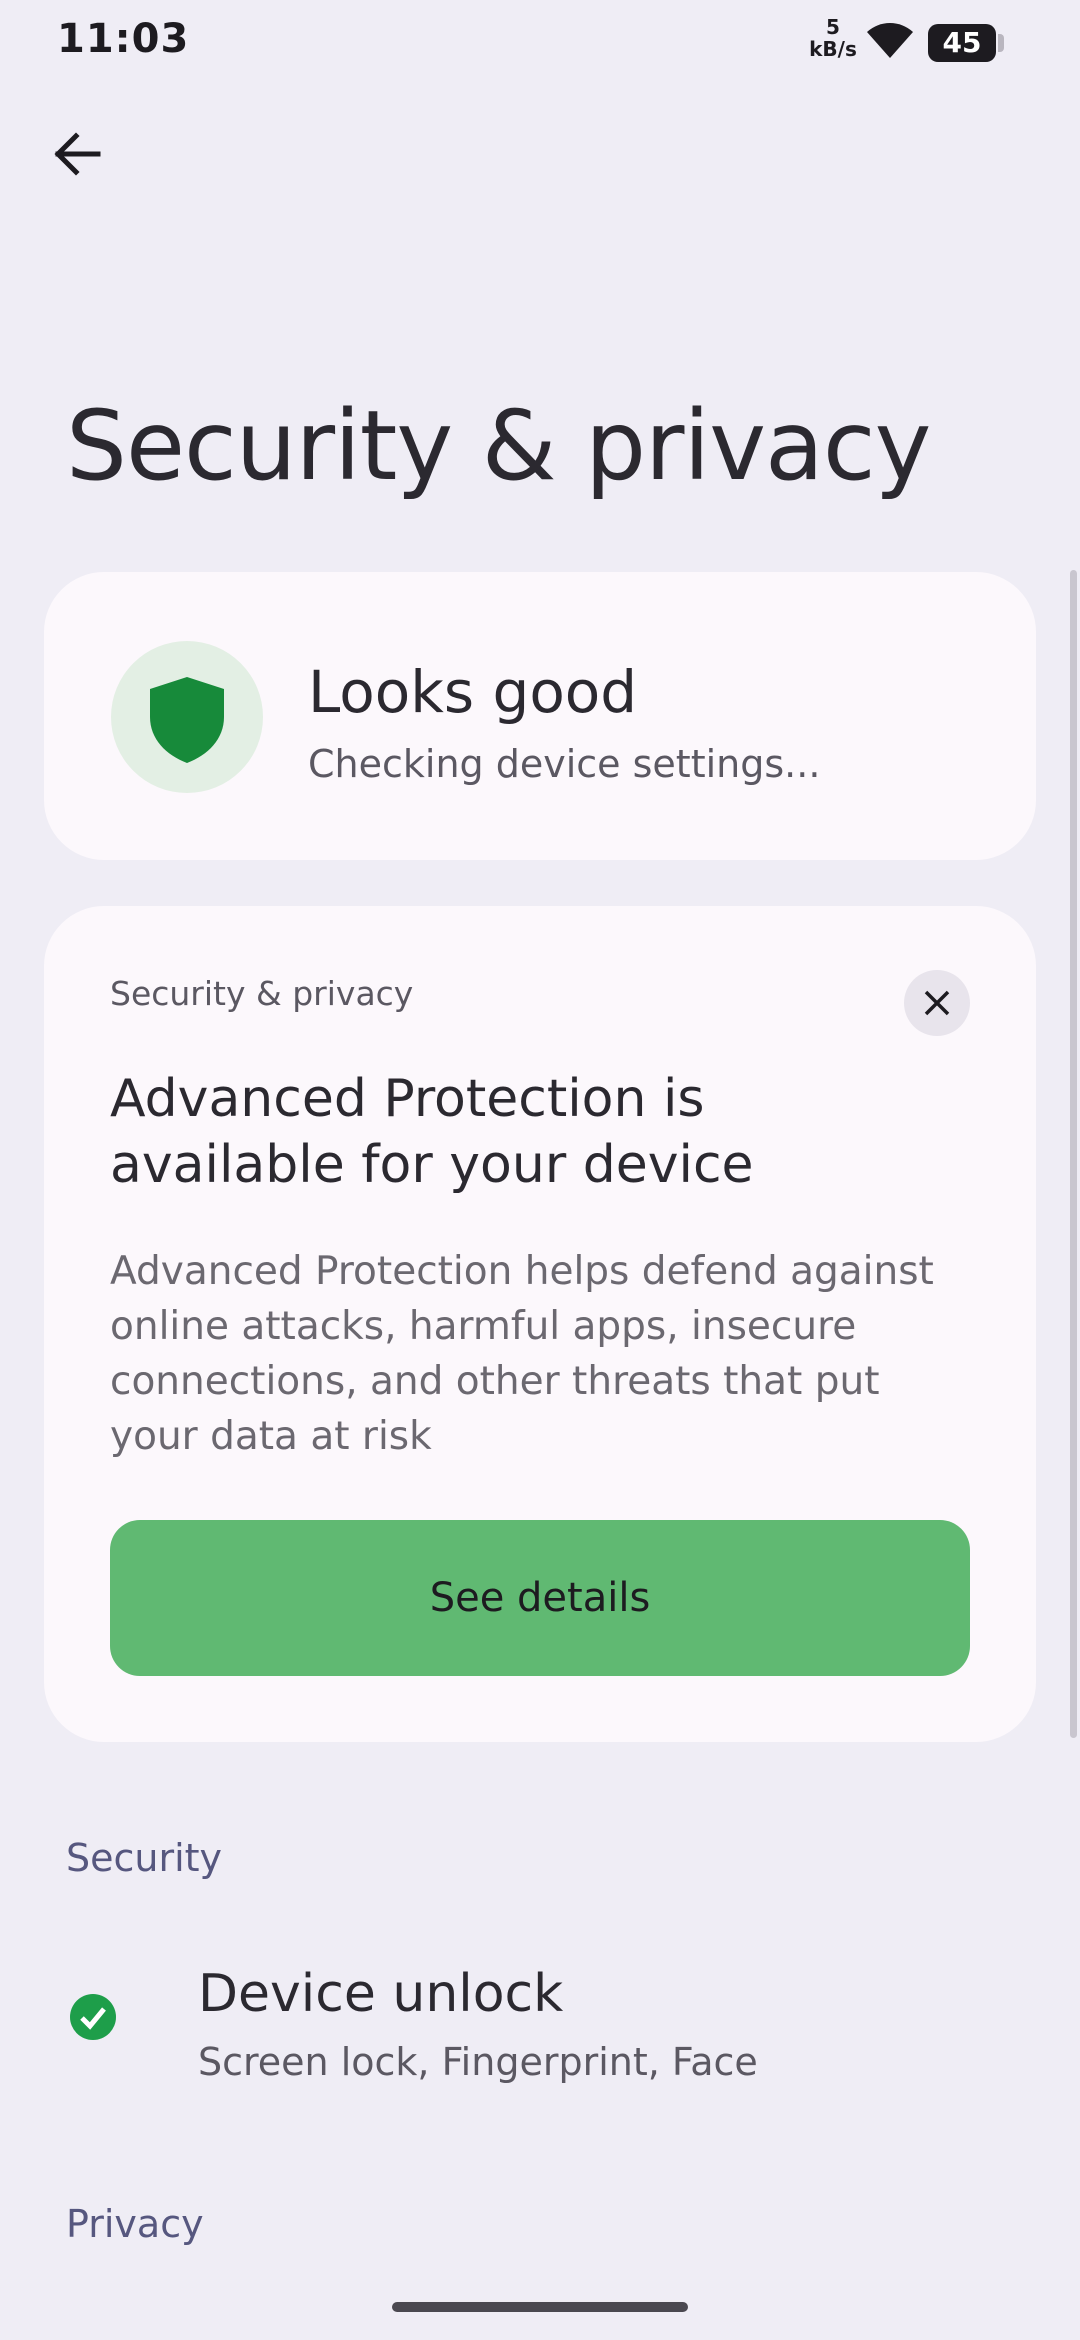  I want to click on network-speed-unit: kB/s, so click(833, 49).